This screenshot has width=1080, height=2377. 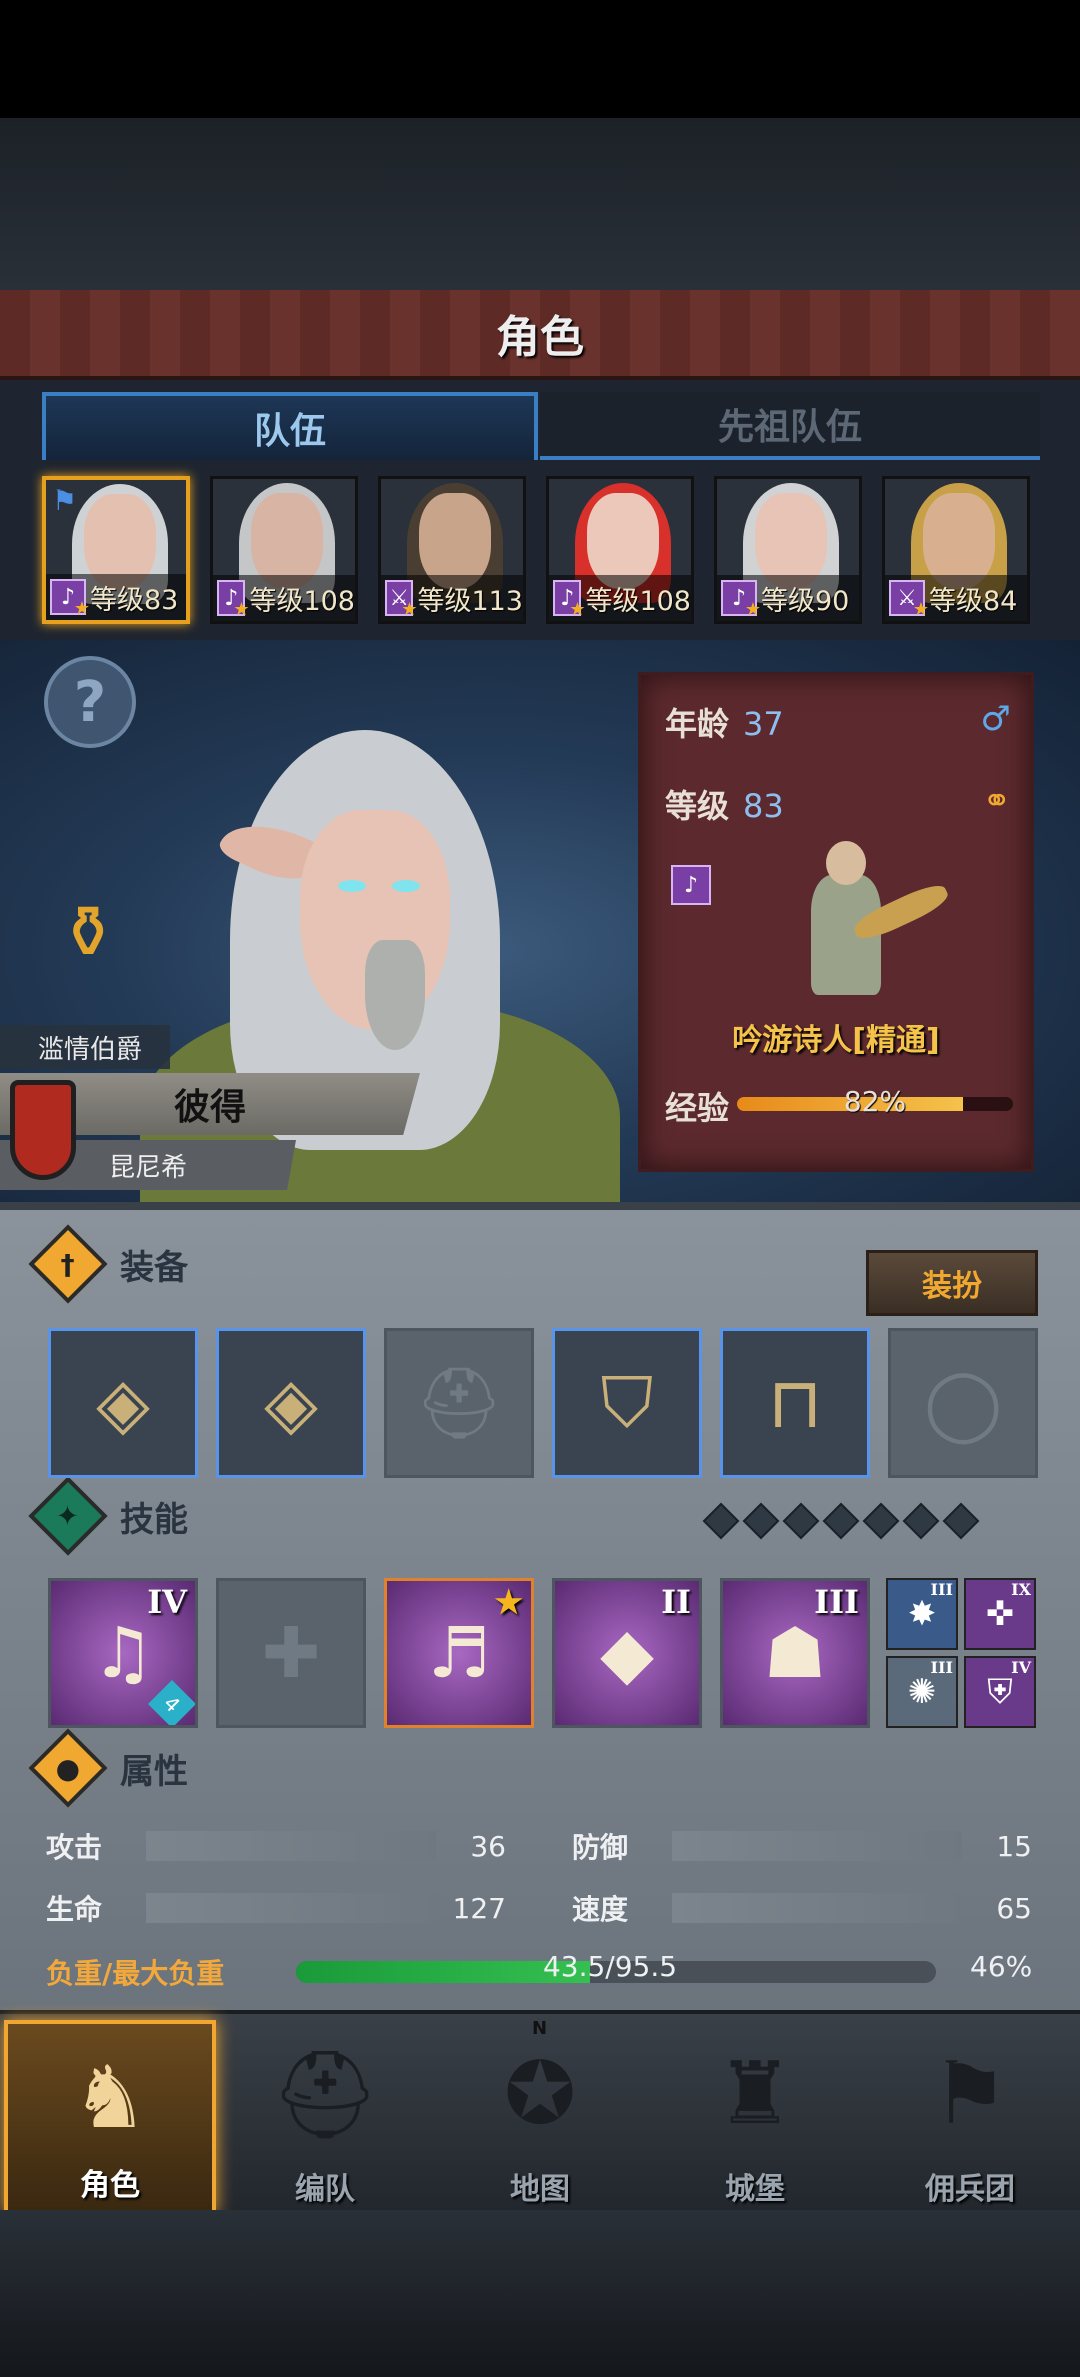 I want to click on class-name: 吟游诗人[精通], so click(x=836, y=1040).